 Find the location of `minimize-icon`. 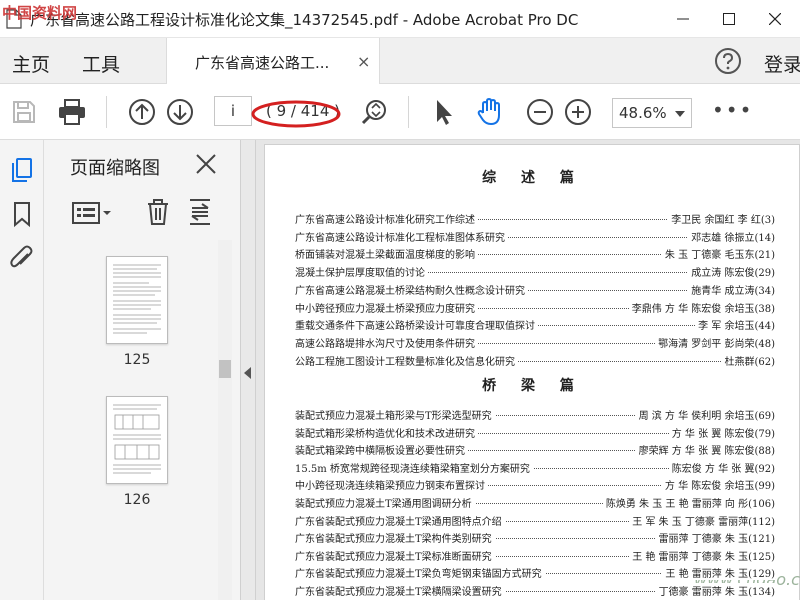

minimize-icon is located at coordinates (683, 19).